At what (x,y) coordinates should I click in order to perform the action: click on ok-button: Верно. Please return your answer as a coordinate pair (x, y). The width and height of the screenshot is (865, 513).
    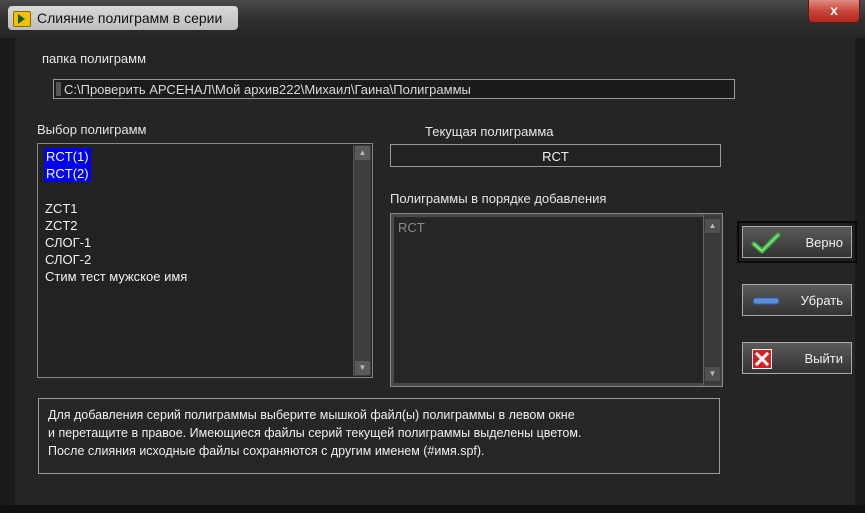
    Looking at the image, I should click on (797, 242).